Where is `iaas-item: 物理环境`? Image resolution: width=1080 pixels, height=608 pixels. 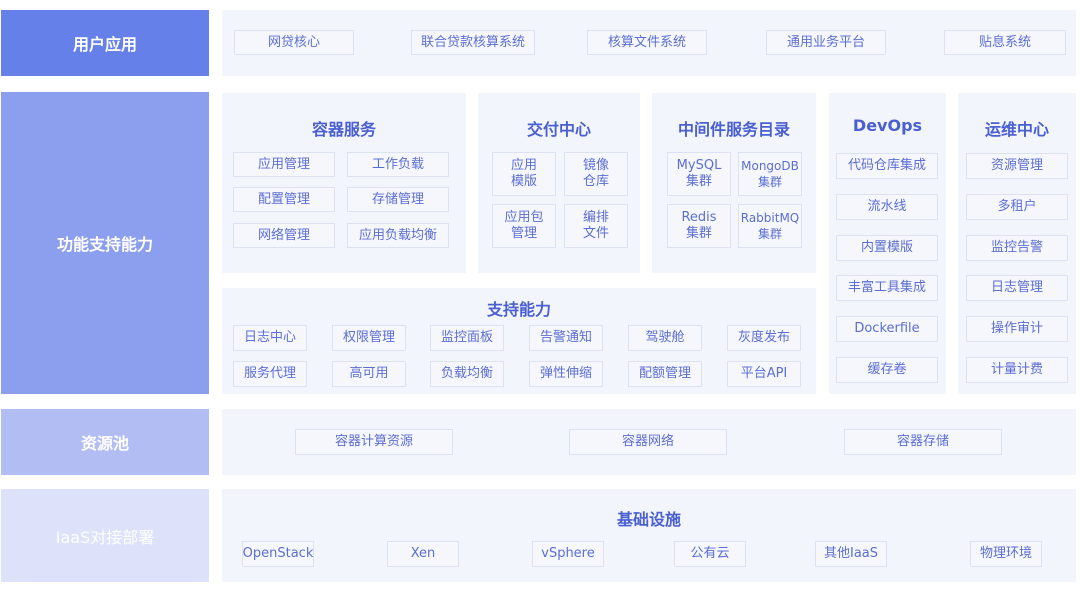 iaas-item: 物理环境 is located at coordinates (1006, 554).